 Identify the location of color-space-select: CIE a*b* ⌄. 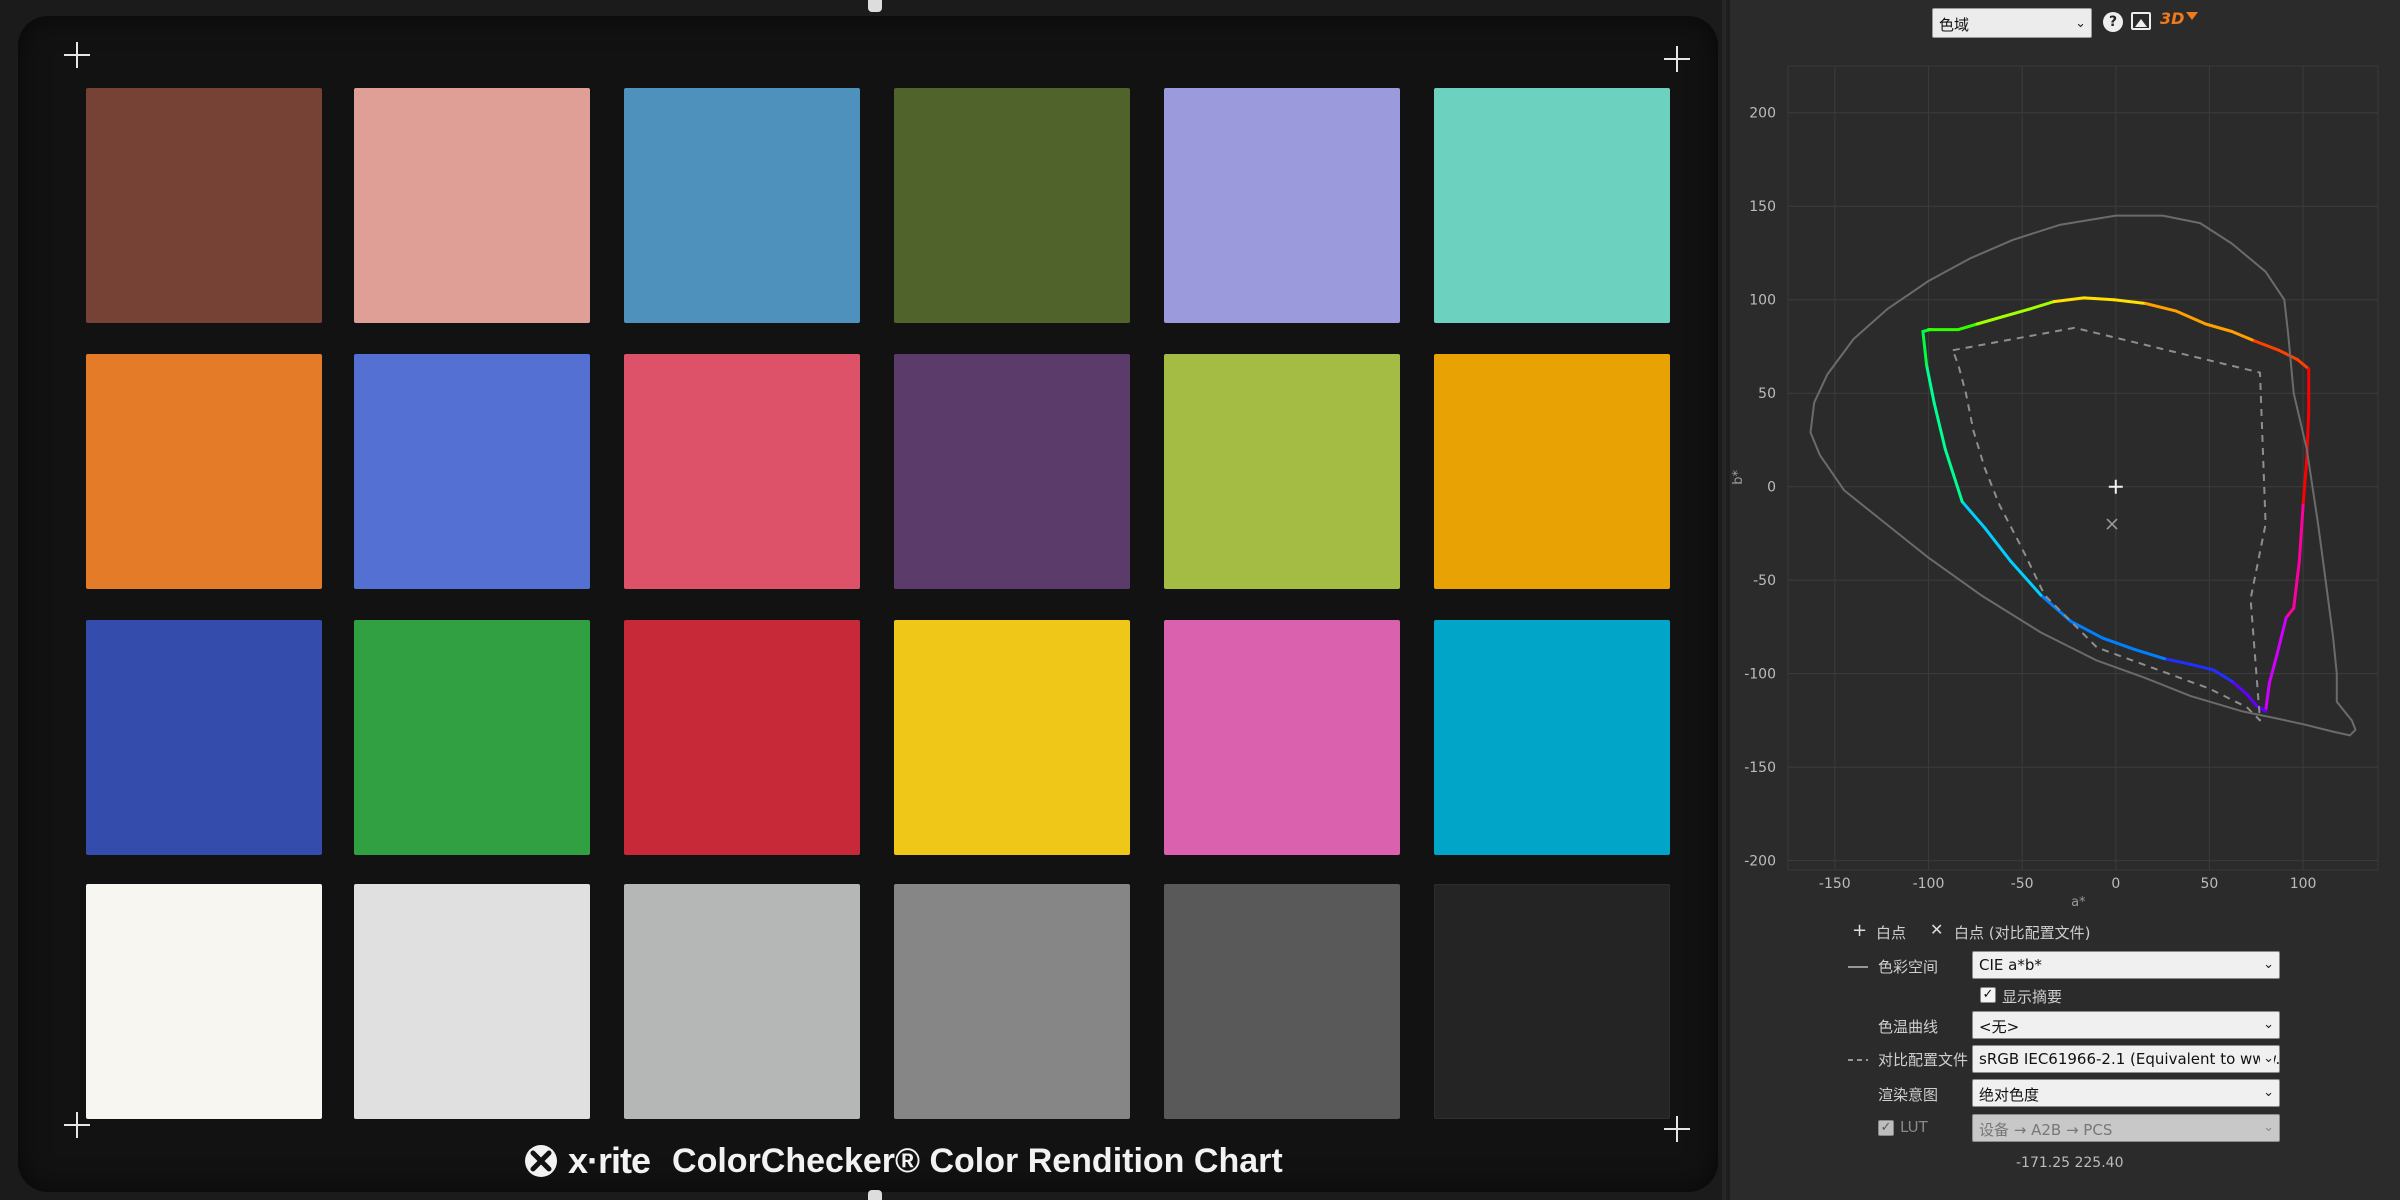
(2126, 965).